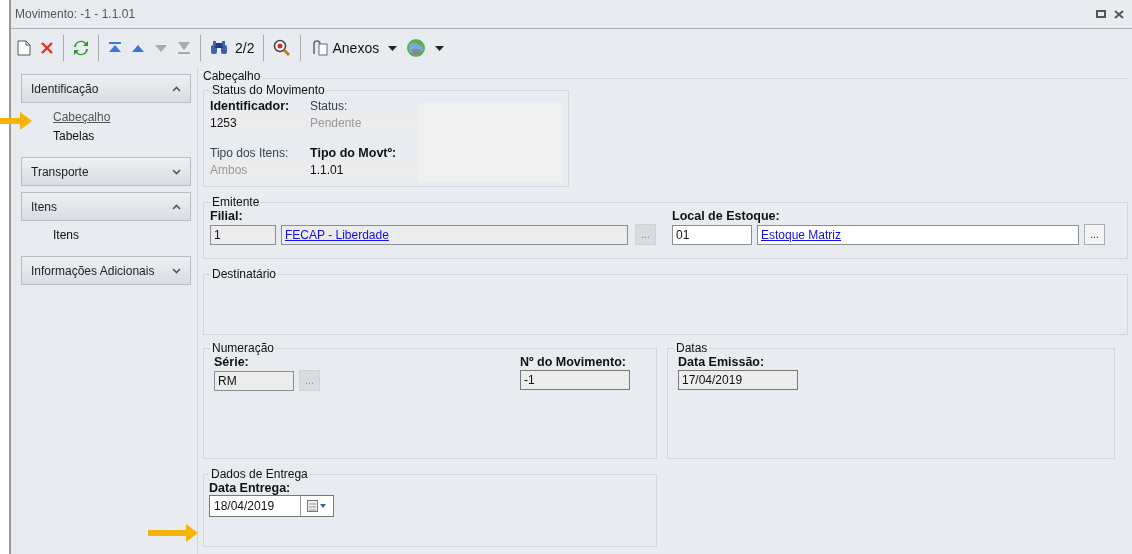 The image size is (1132, 554). Describe the element at coordinates (66, 235) in the screenshot. I see `sidebar-item: Itens` at that location.